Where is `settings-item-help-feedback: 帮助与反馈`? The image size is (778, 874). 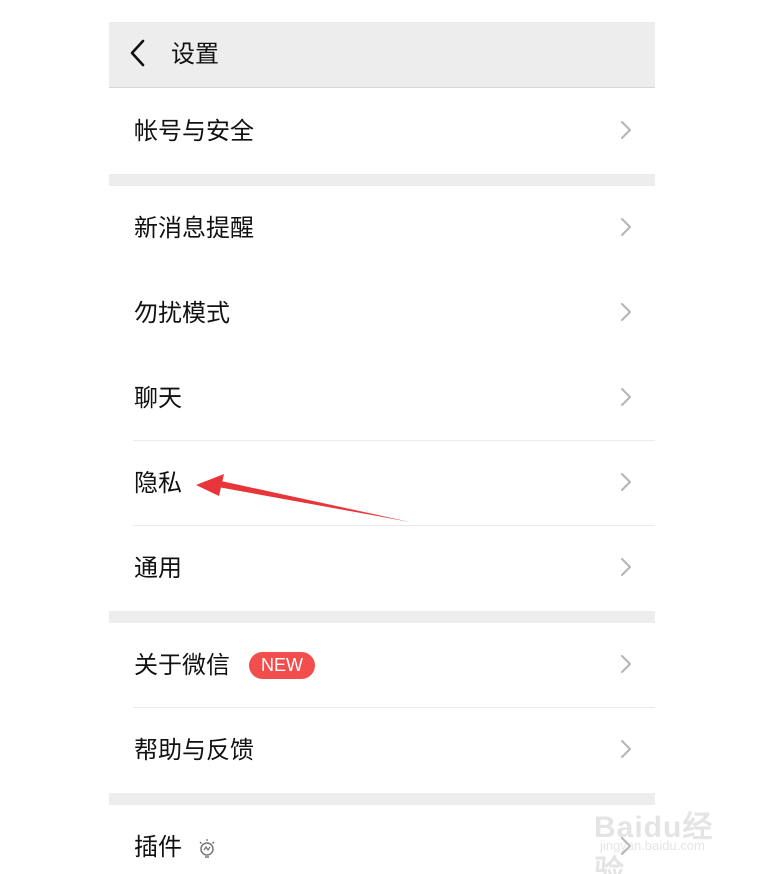 settings-item-help-feedback: 帮助与反馈 is located at coordinates (382, 750).